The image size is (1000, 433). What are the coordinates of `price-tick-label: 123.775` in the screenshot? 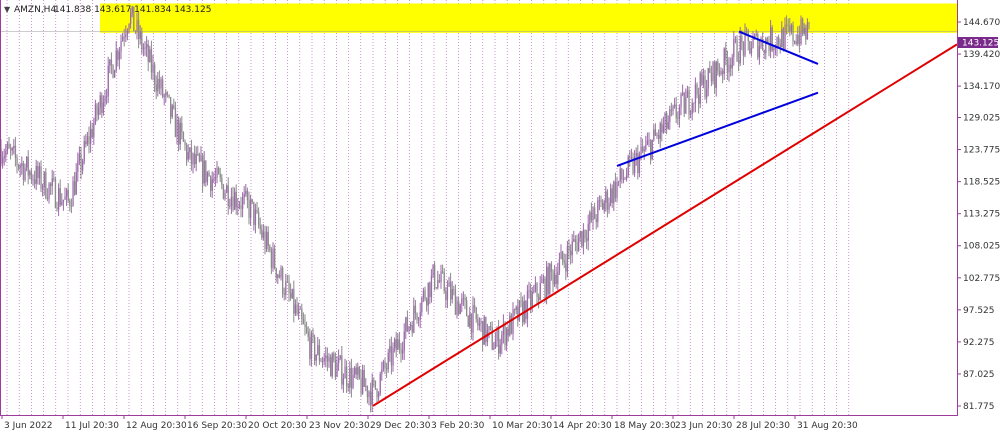 It's located at (981, 151).